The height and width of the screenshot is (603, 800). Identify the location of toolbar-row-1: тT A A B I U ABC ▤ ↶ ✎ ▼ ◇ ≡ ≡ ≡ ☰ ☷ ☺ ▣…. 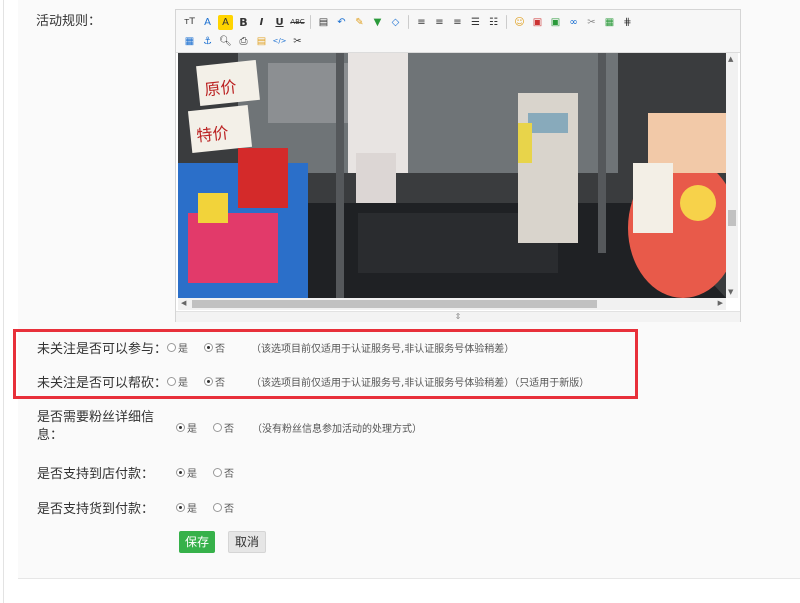
(408, 22).